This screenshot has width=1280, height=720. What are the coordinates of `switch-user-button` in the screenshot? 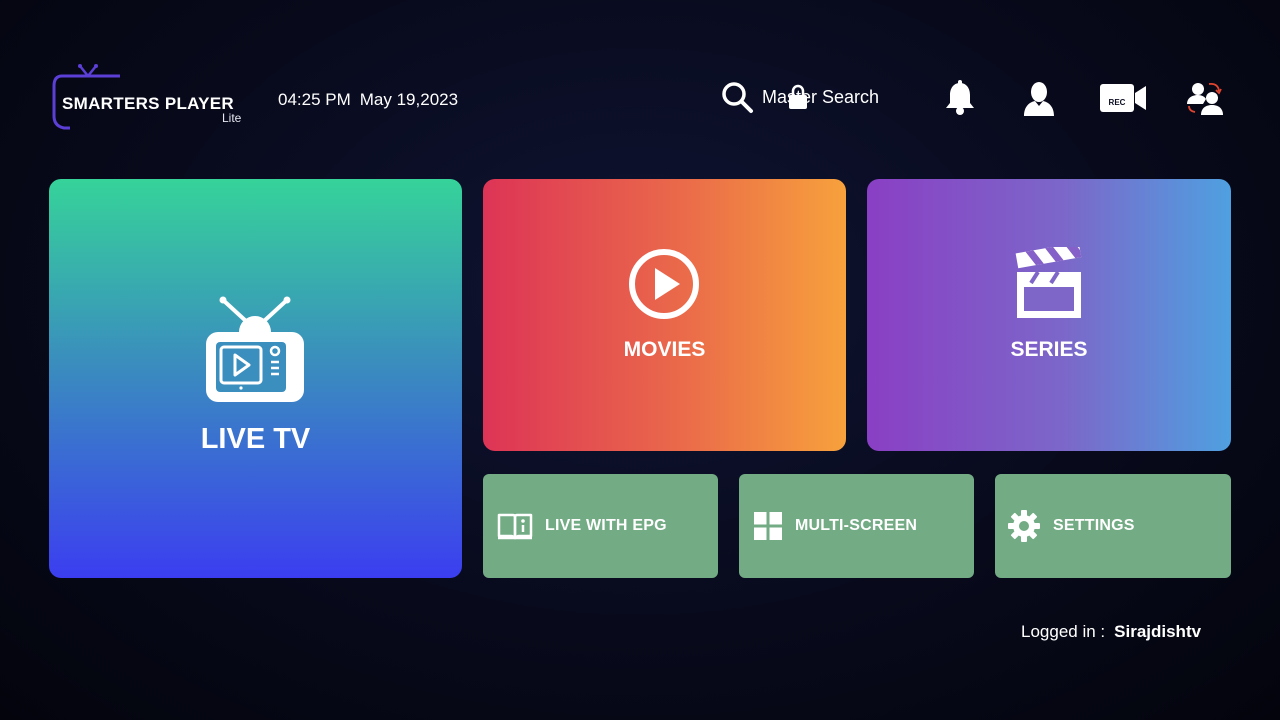 It's located at (1205, 98).